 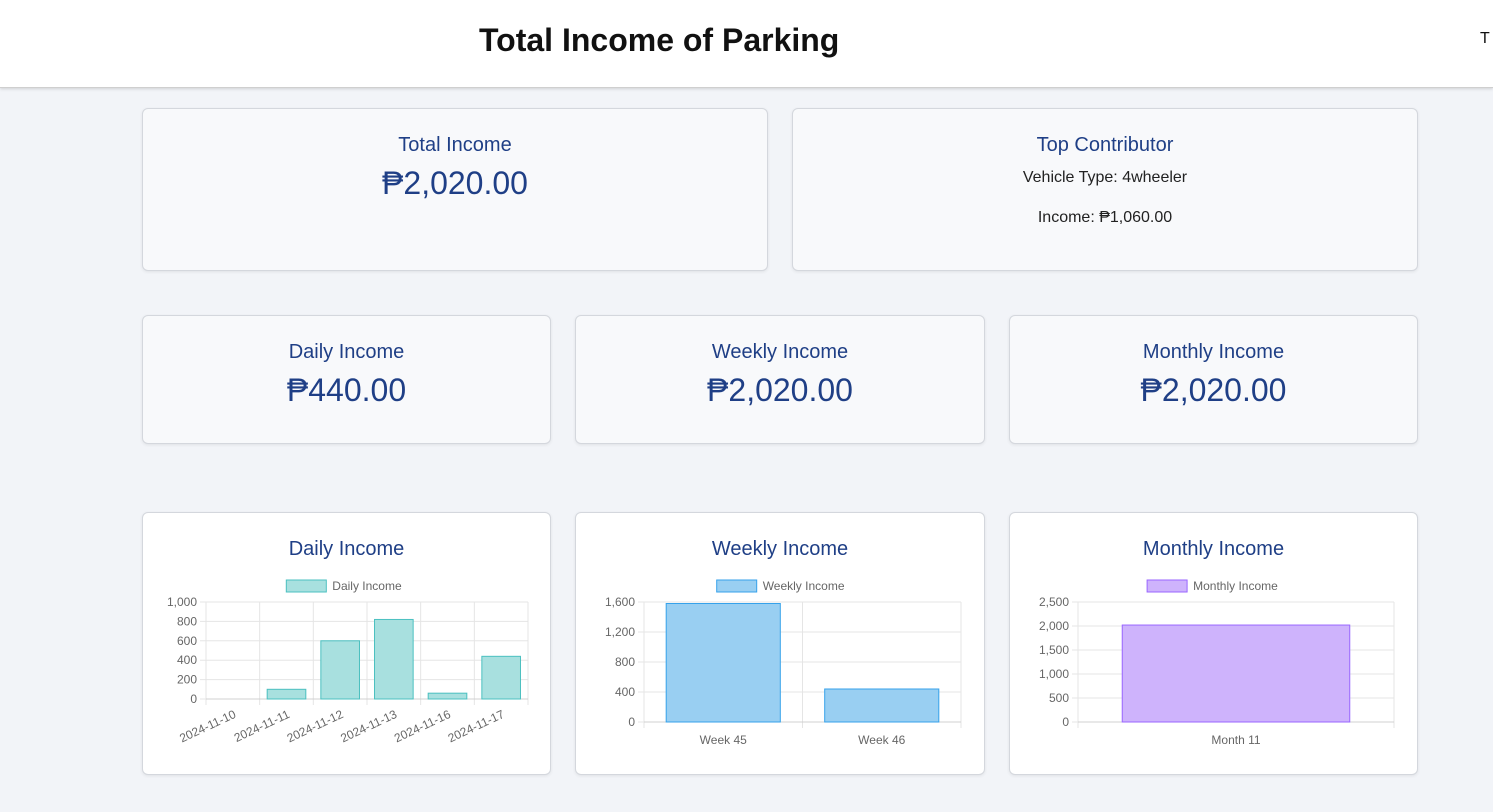 What do you see at coordinates (659, 40) in the screenshot?
I see `page-title: Total Income of Parking` at bounding box center [659, 40].